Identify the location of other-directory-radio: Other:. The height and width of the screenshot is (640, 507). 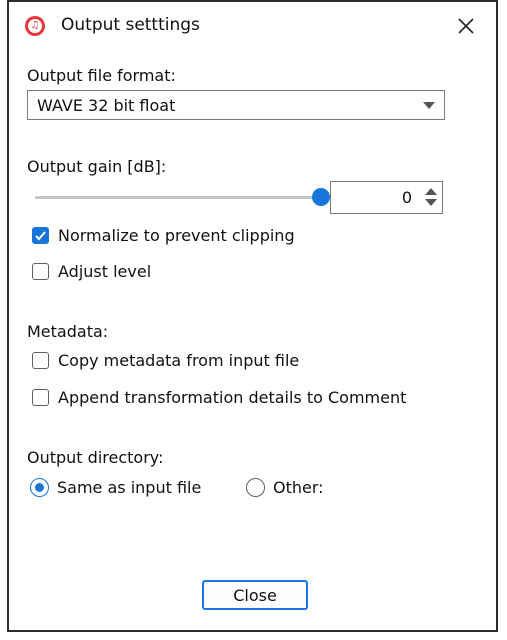
(285, 487).